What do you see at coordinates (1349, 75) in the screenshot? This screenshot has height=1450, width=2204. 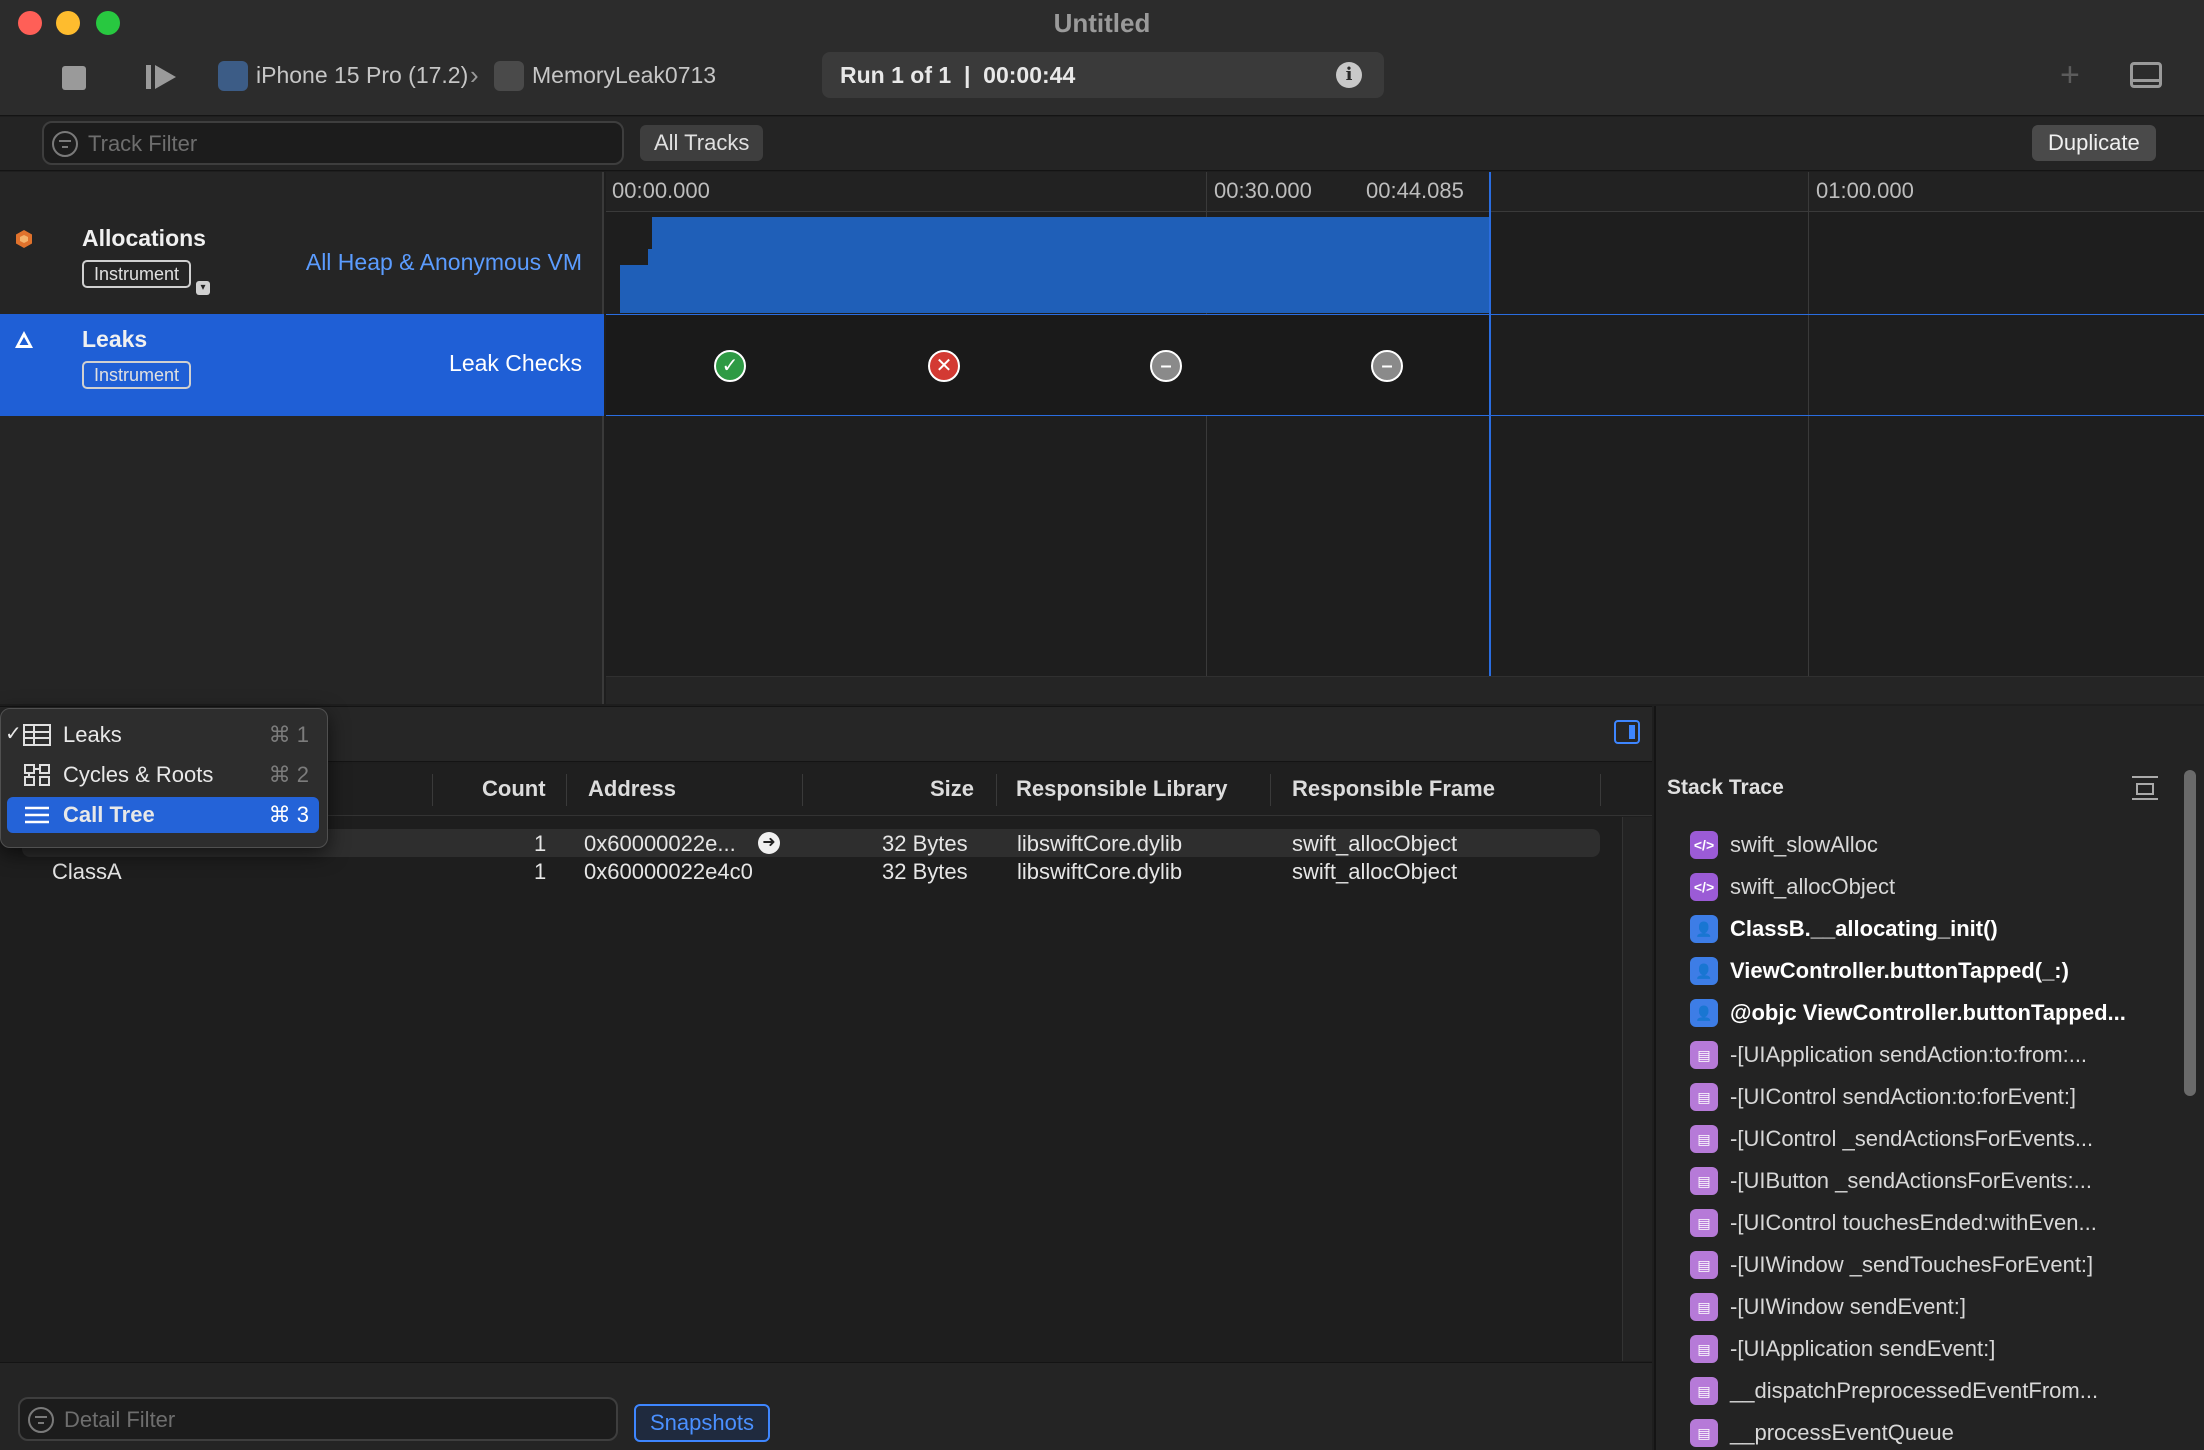 I see `info-icon: i` at bounding box center [1349, 75].